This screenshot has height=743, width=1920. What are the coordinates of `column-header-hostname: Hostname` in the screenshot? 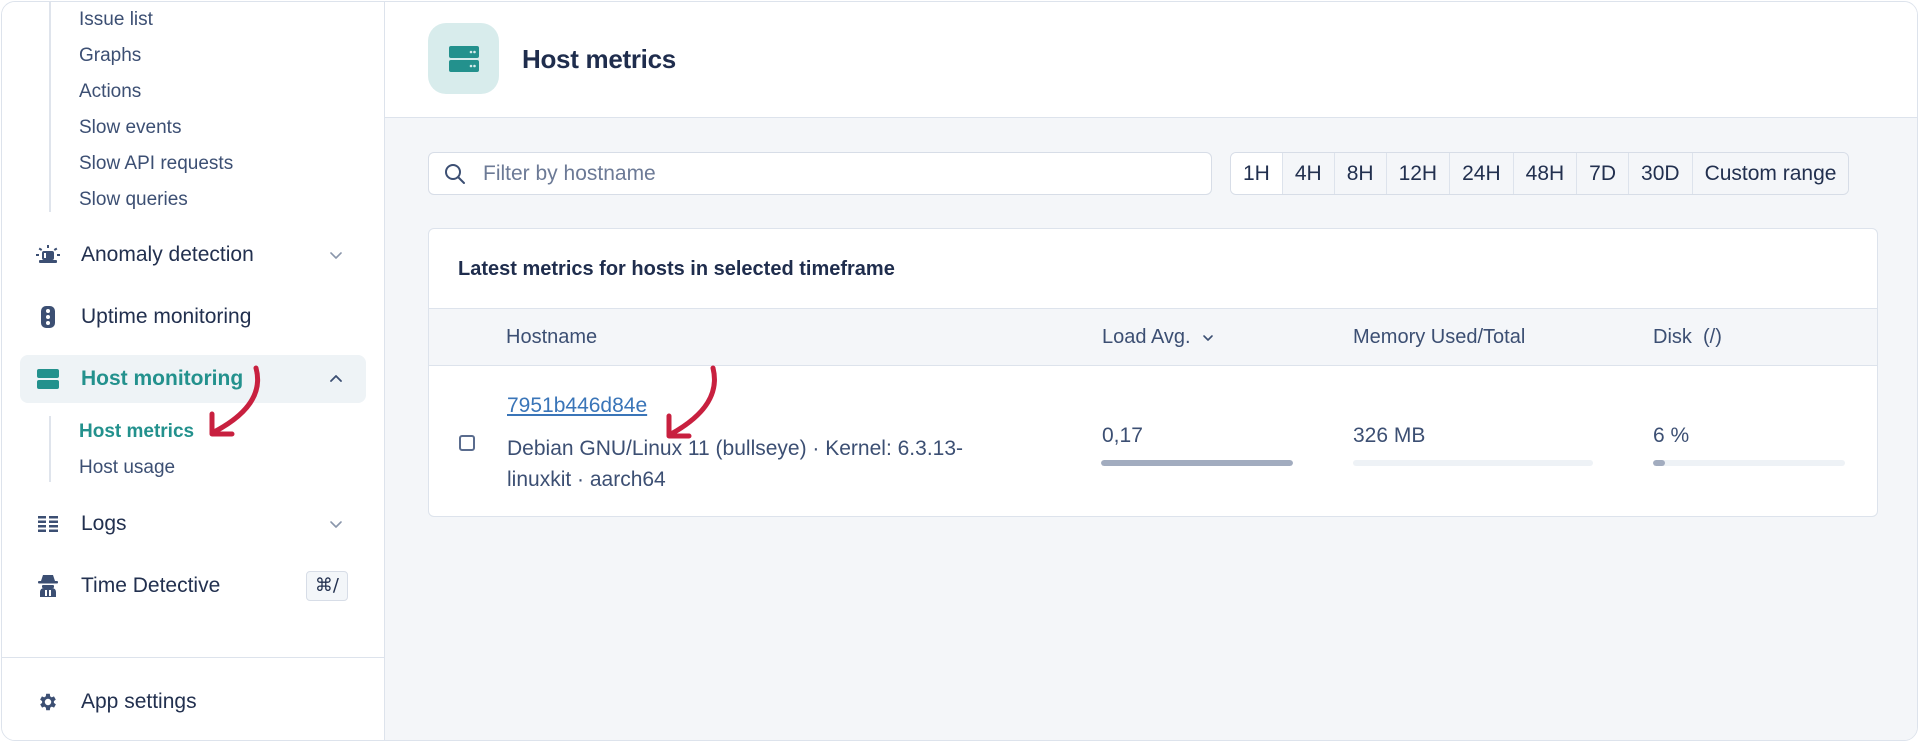 It's located at (551, 337).